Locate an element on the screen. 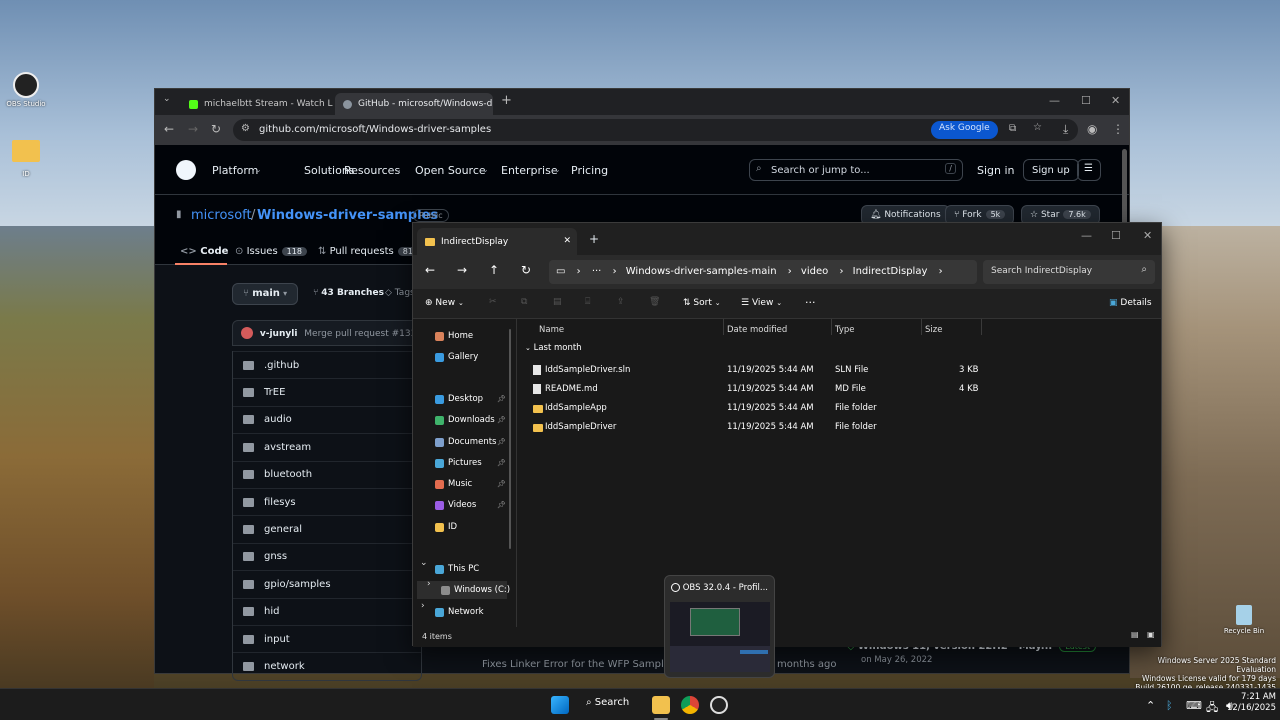  nav-enterprise: Enterprise is located at coordinates (529, 170).